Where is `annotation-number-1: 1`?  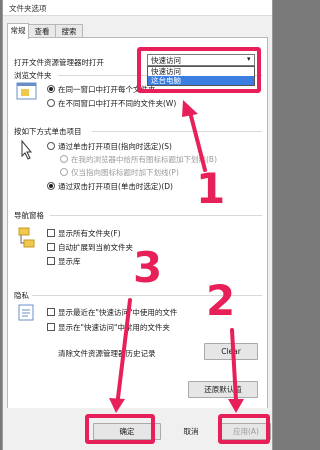 annotation-number-1: 1 is located at coordinates (211, 188).